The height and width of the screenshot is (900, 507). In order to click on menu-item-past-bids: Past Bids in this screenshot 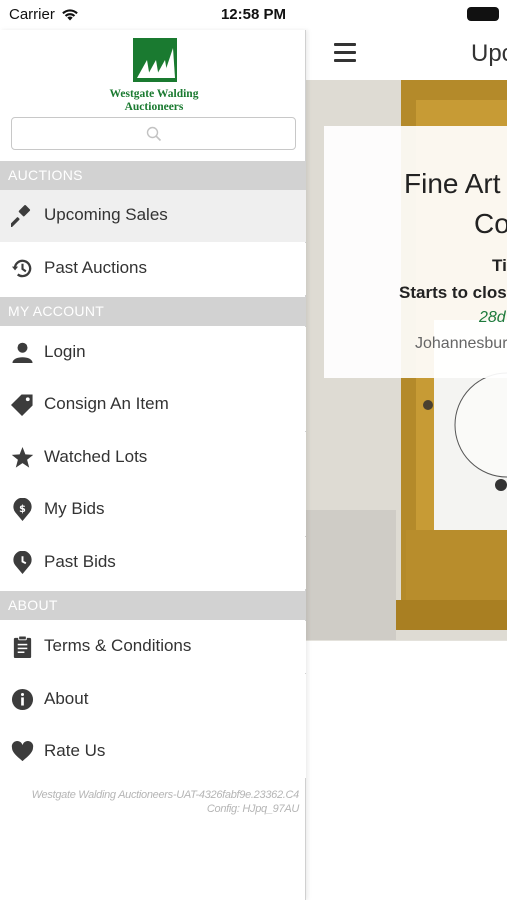, I will do `click(153, 563)`.